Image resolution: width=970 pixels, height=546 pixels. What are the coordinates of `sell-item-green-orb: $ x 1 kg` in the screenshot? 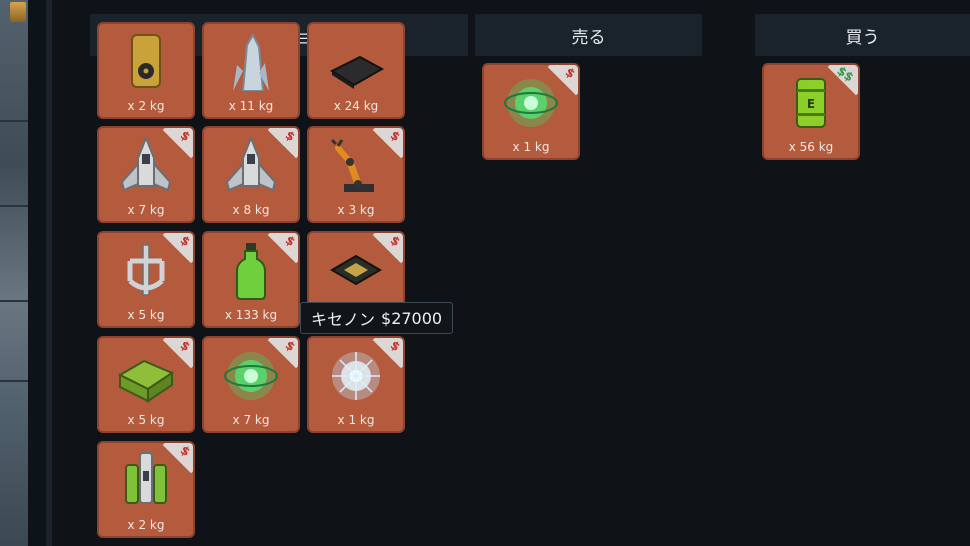 It's located at (531, 111).